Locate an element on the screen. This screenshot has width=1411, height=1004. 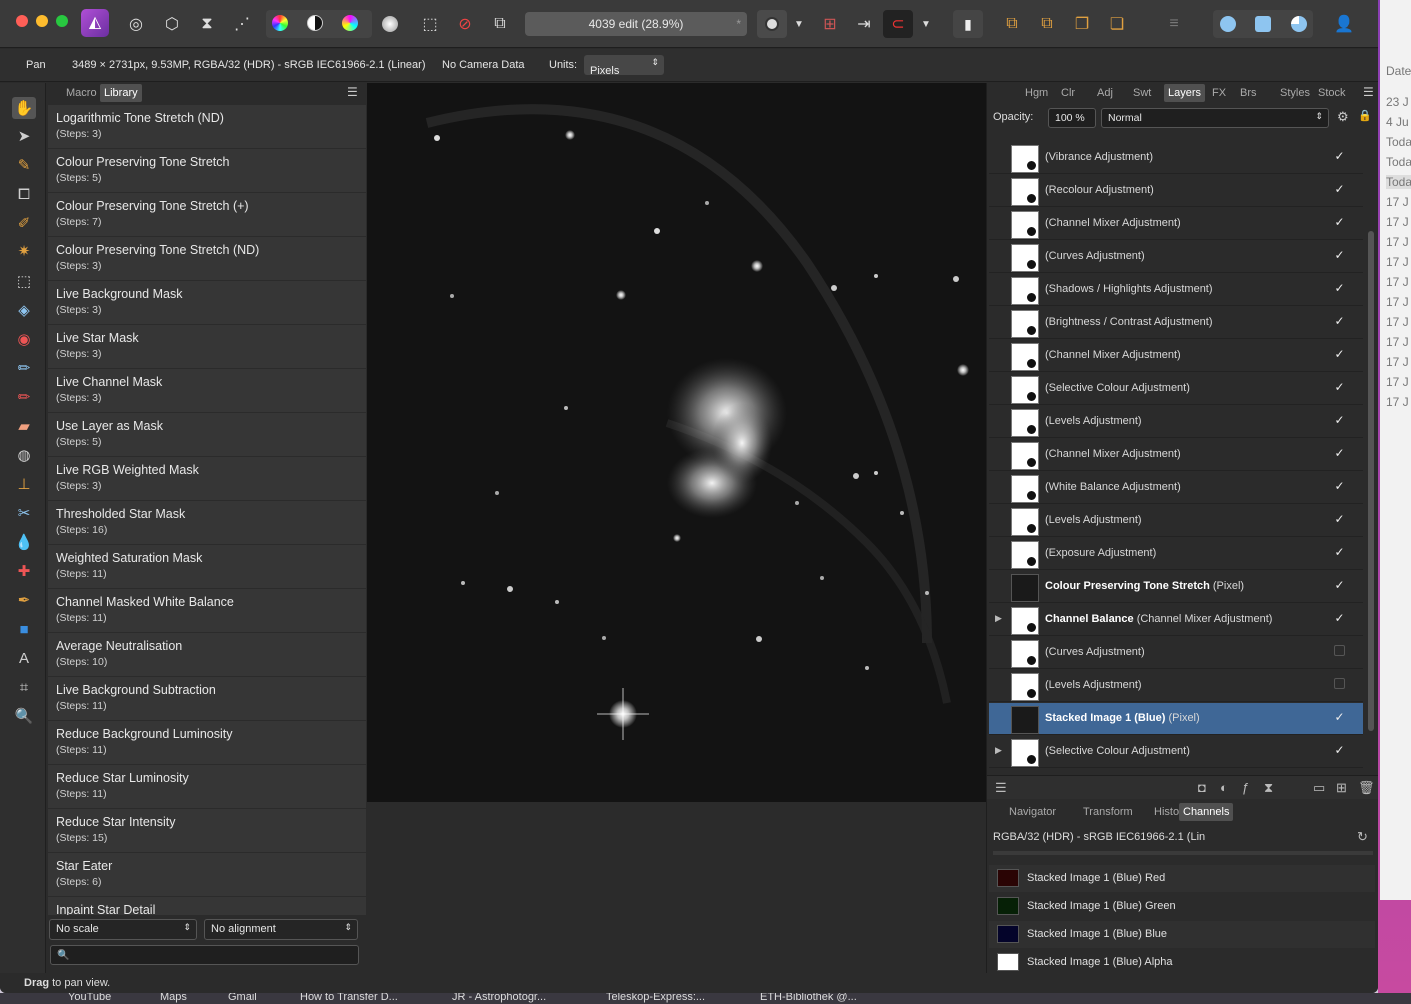
tab-clr: Clr is located at coordinates (1068, 93).